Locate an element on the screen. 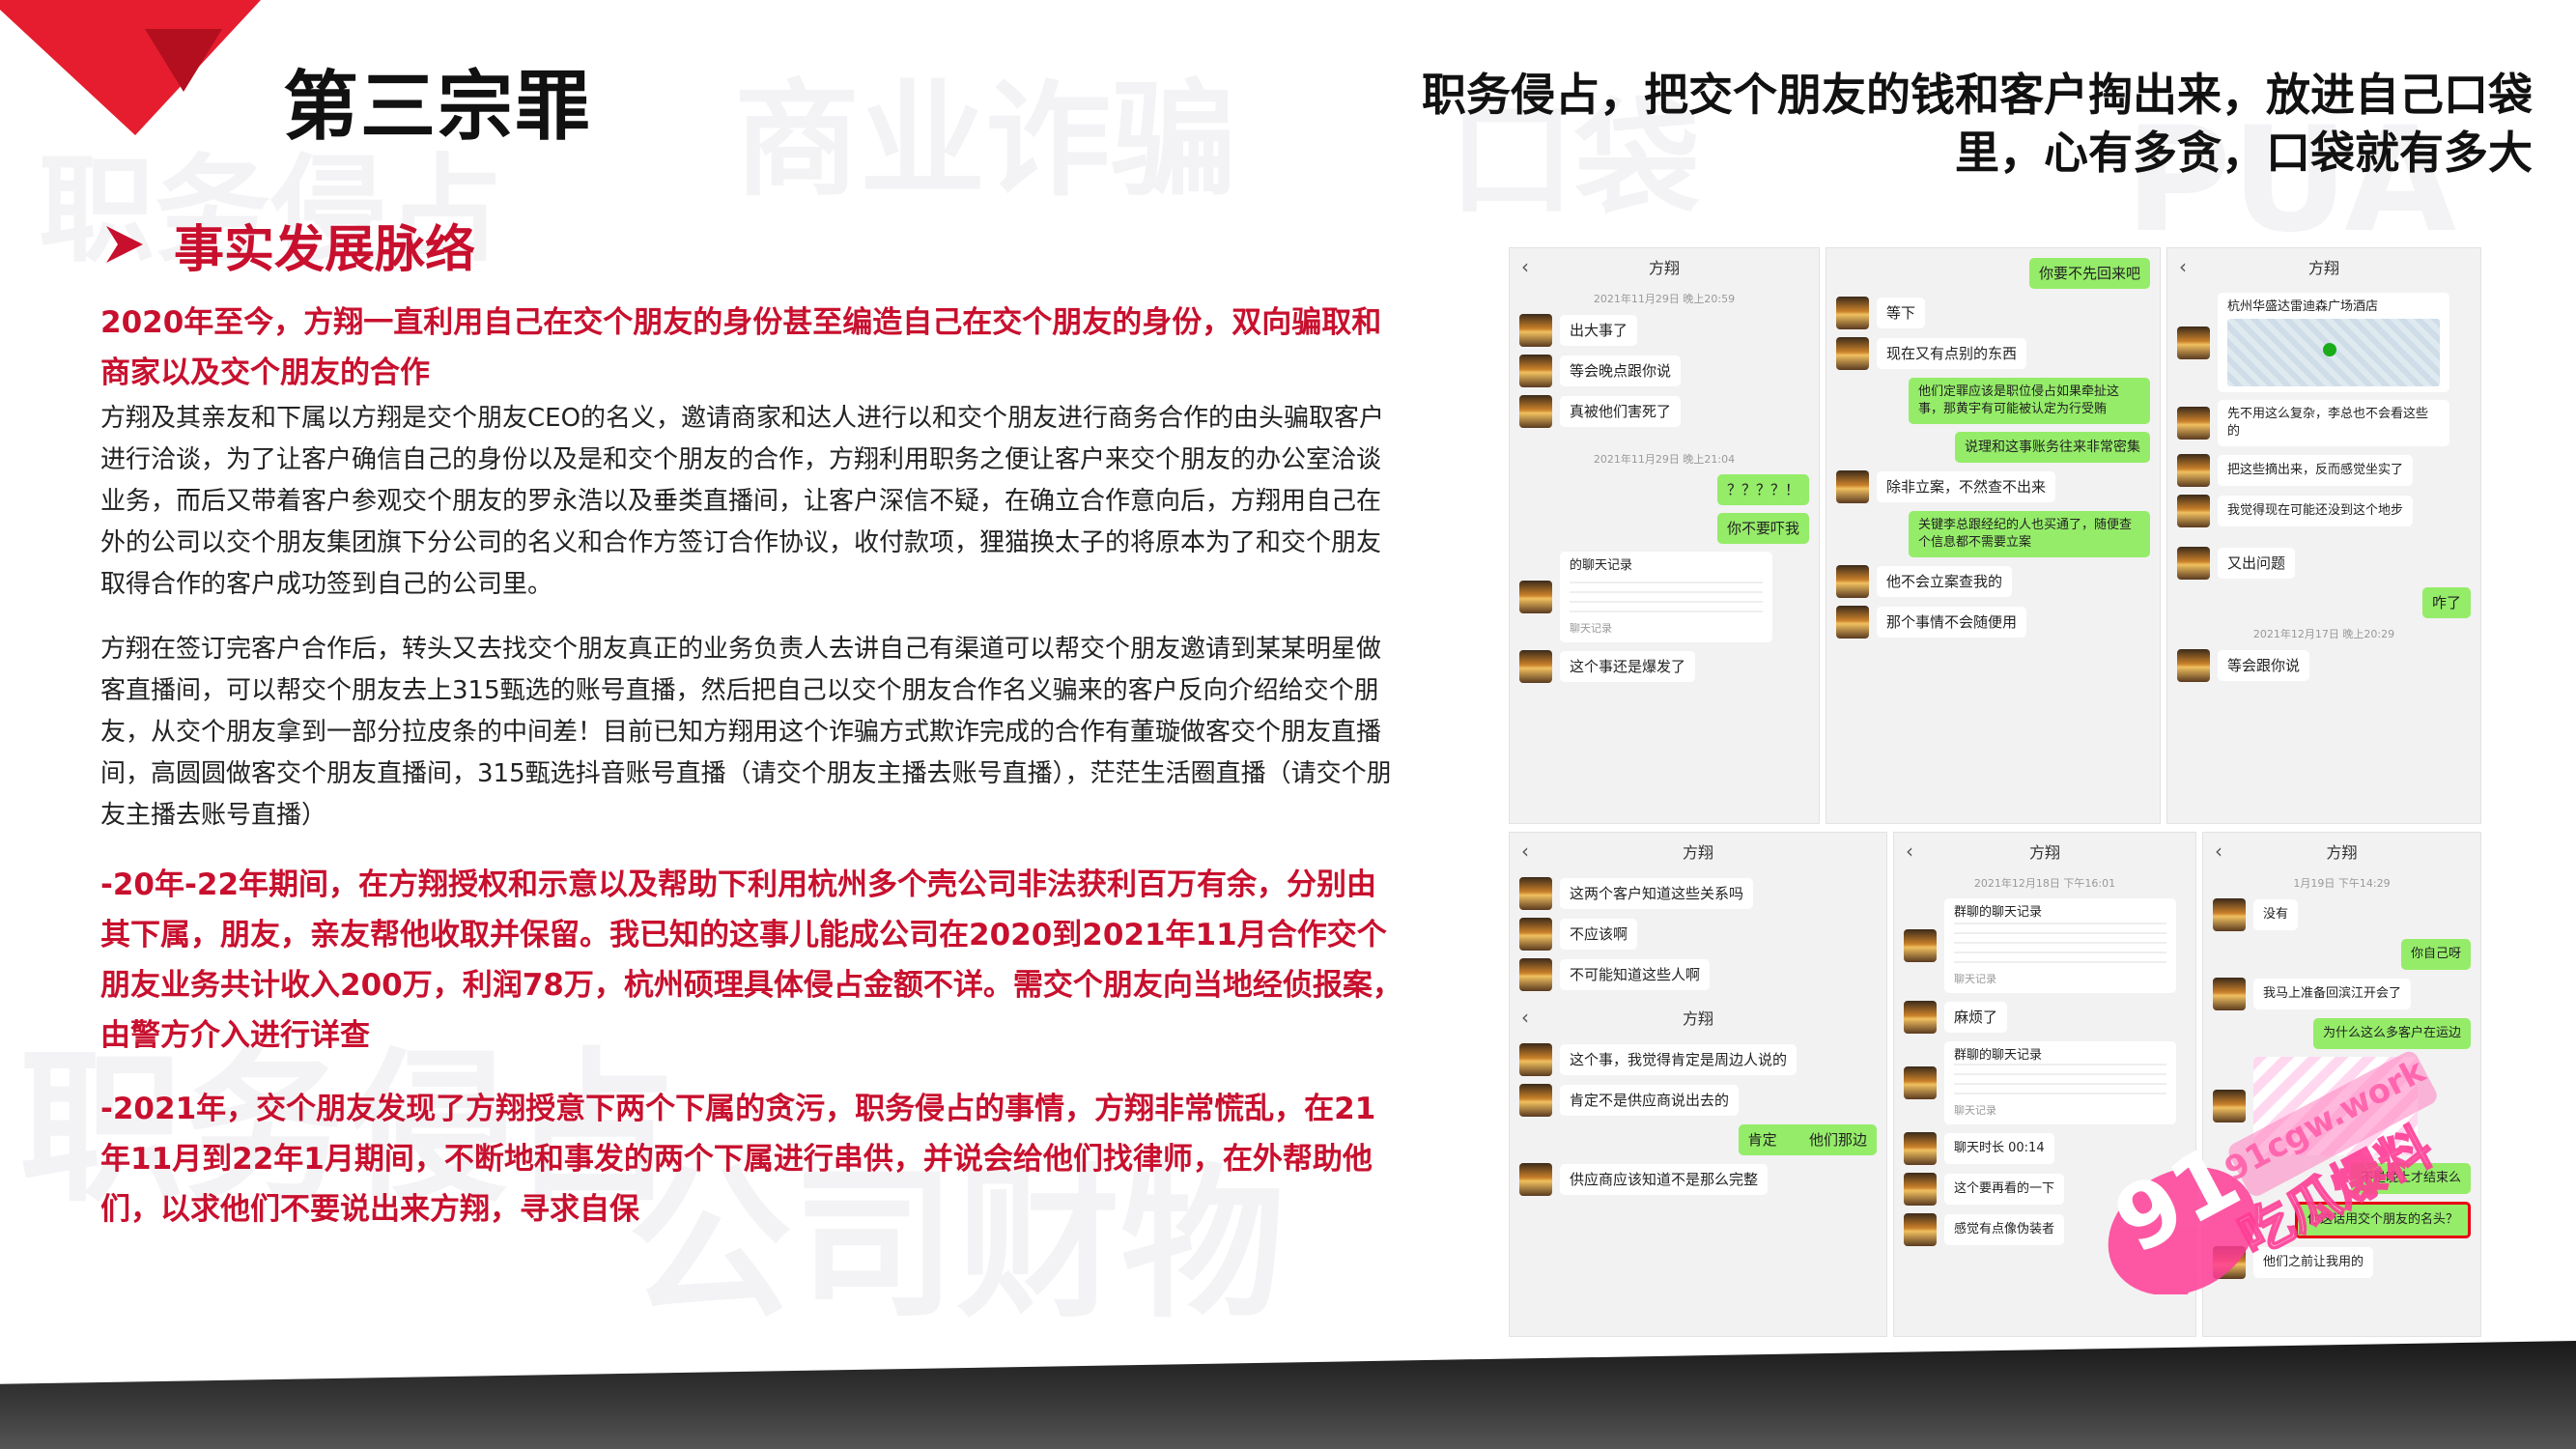 The height and width of the screenshot is (1449, 2576). chat-message: 他们定罪应该是职位侵占如果牵扯这事，那黄宇有可能被认定为行受贿 is located at coordinates (1993, 401).